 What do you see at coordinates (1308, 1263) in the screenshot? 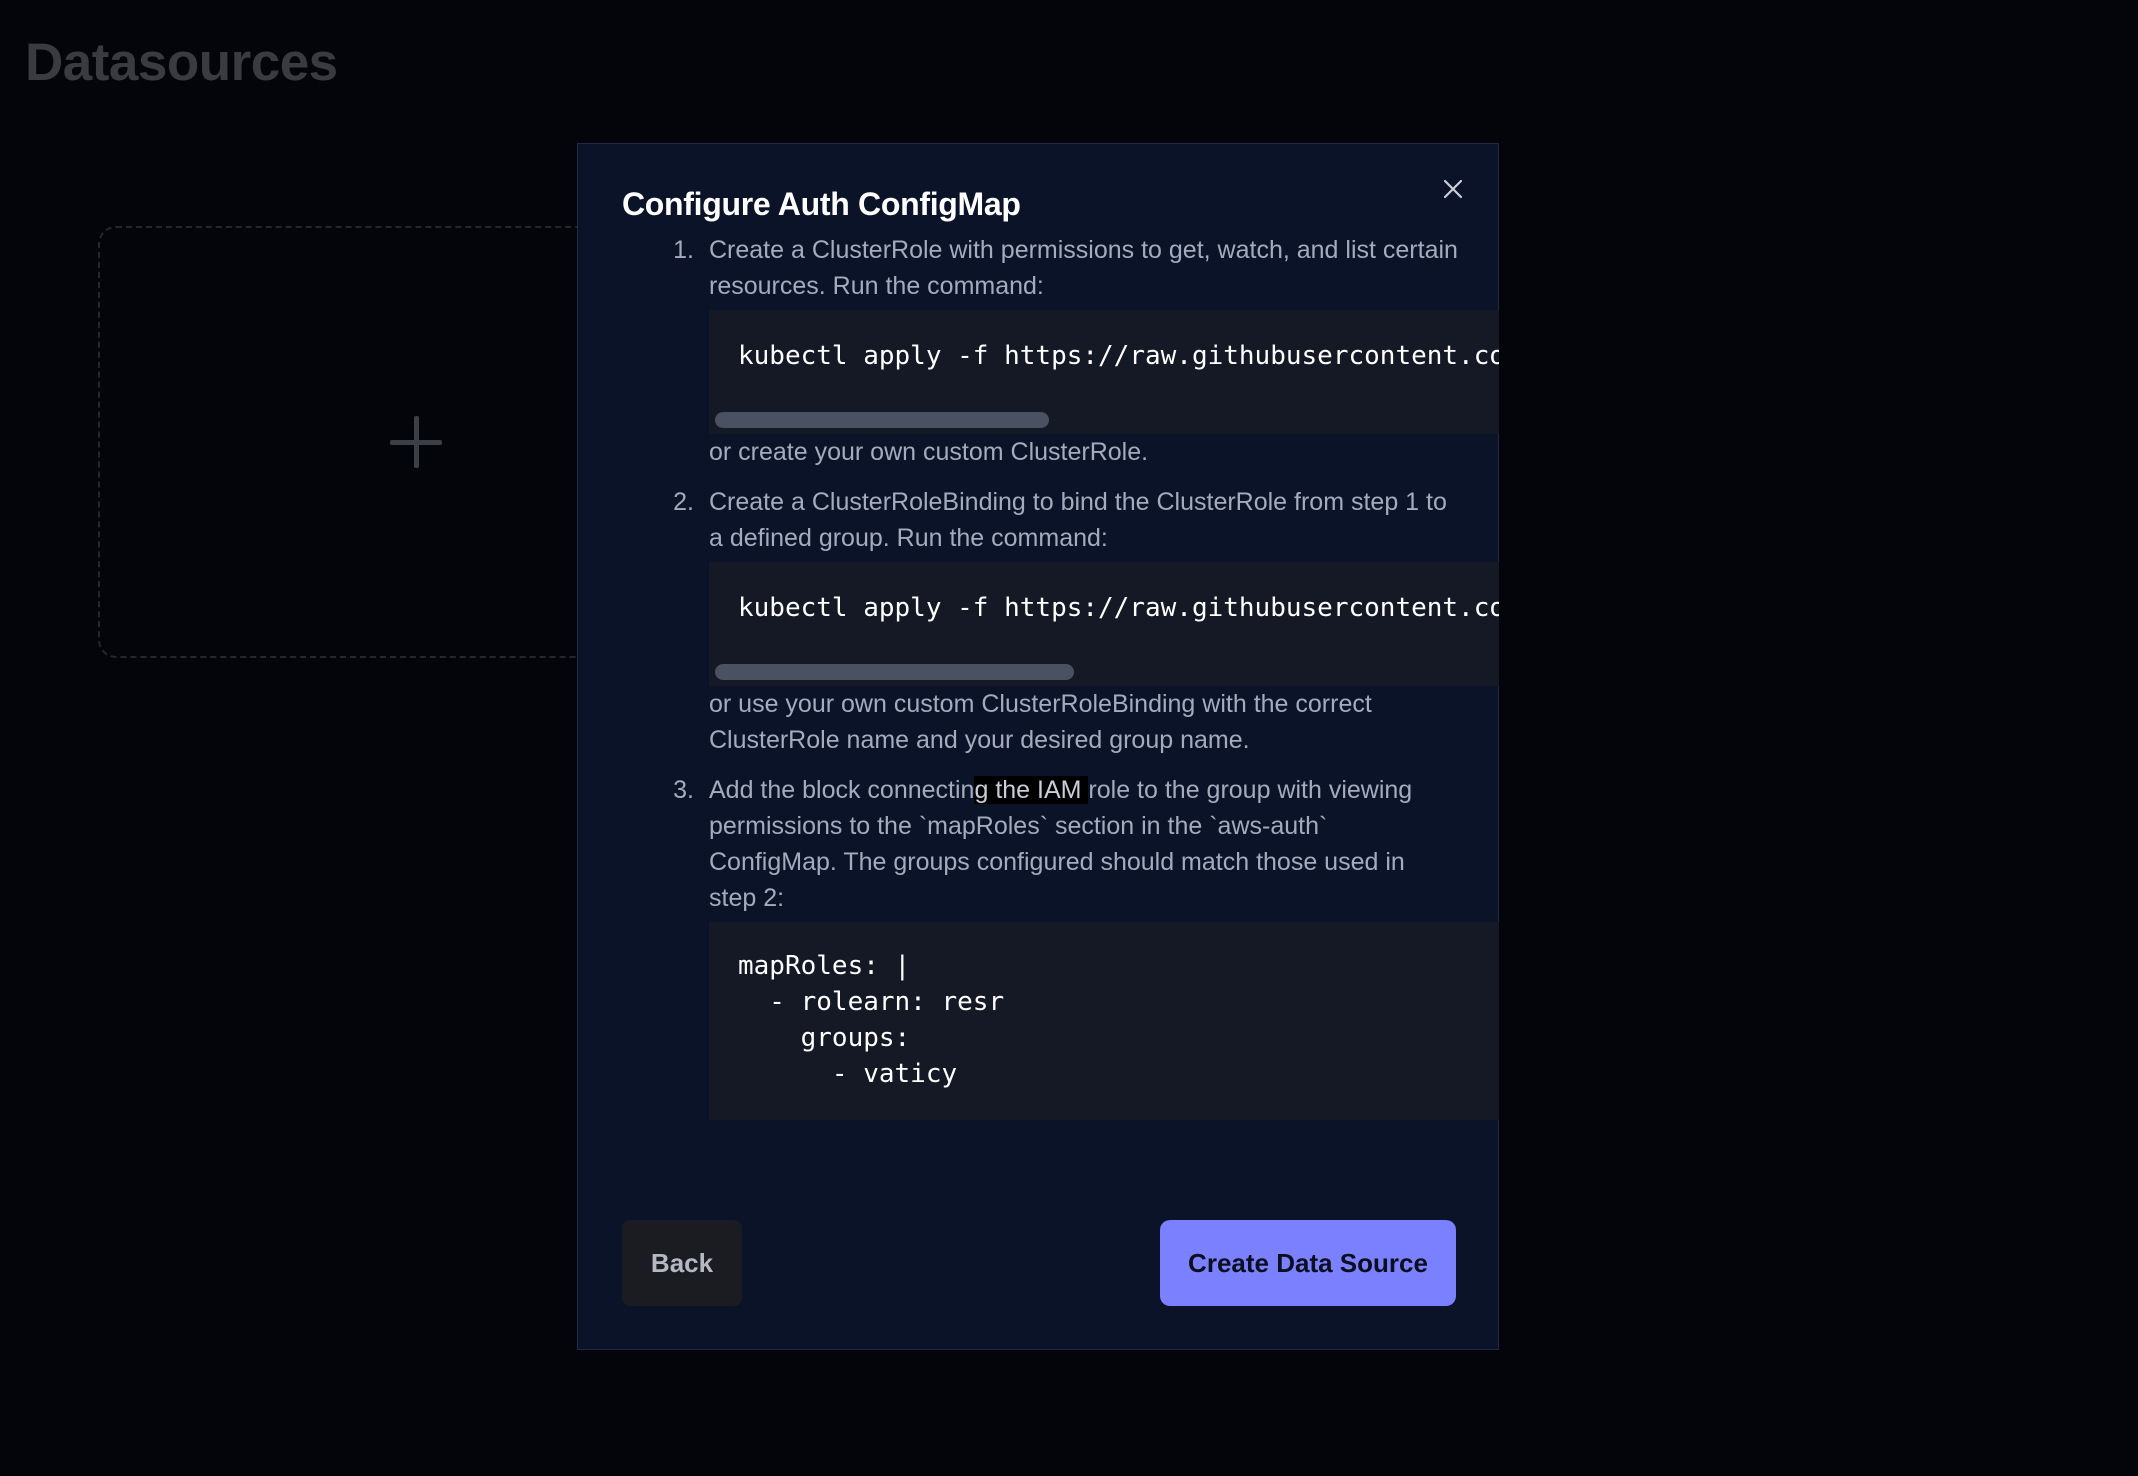
I see `create-data-source-button: Create Data Source` at bounding box center [1308, 1263].